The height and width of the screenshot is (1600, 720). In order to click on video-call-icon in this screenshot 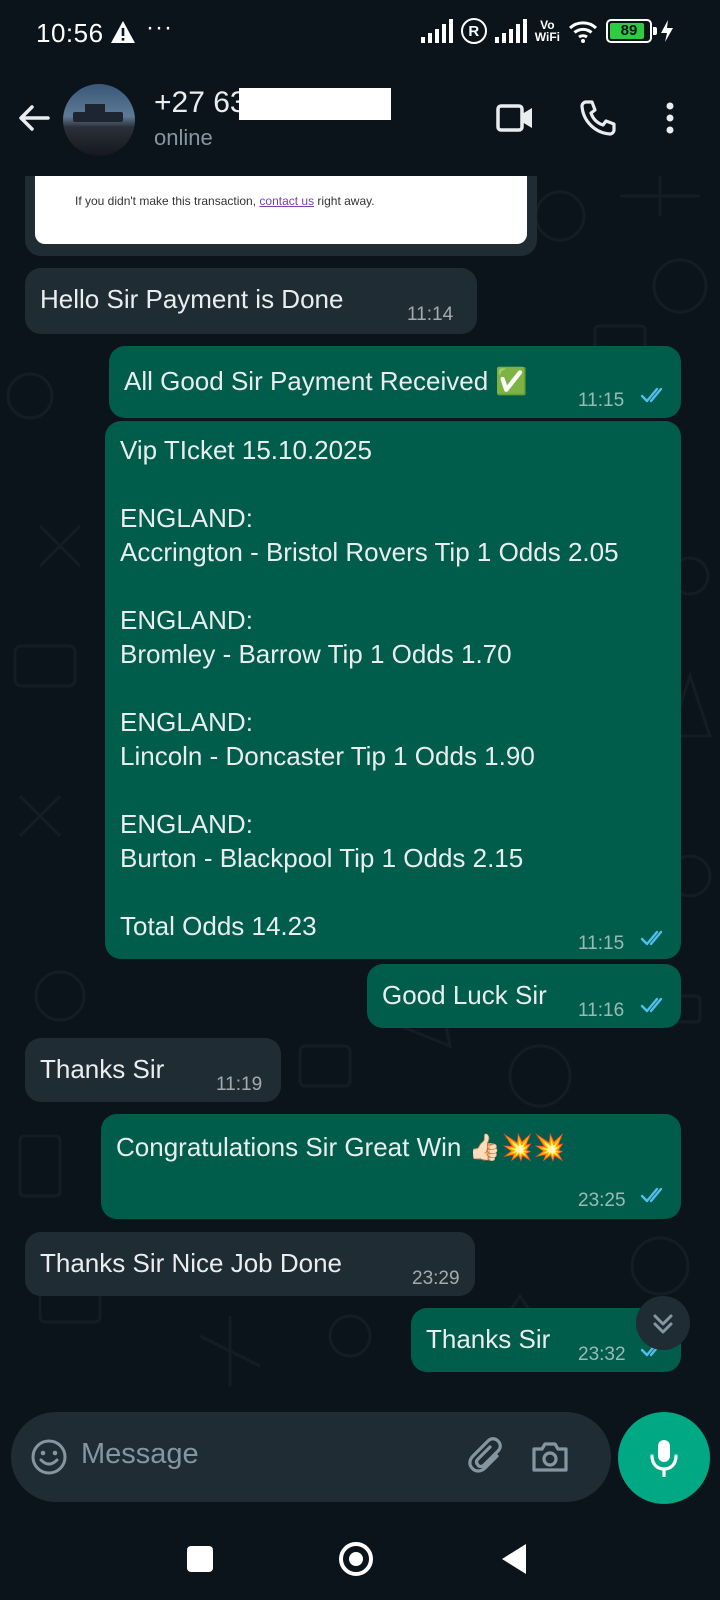, I will do `click(516, 118)`.